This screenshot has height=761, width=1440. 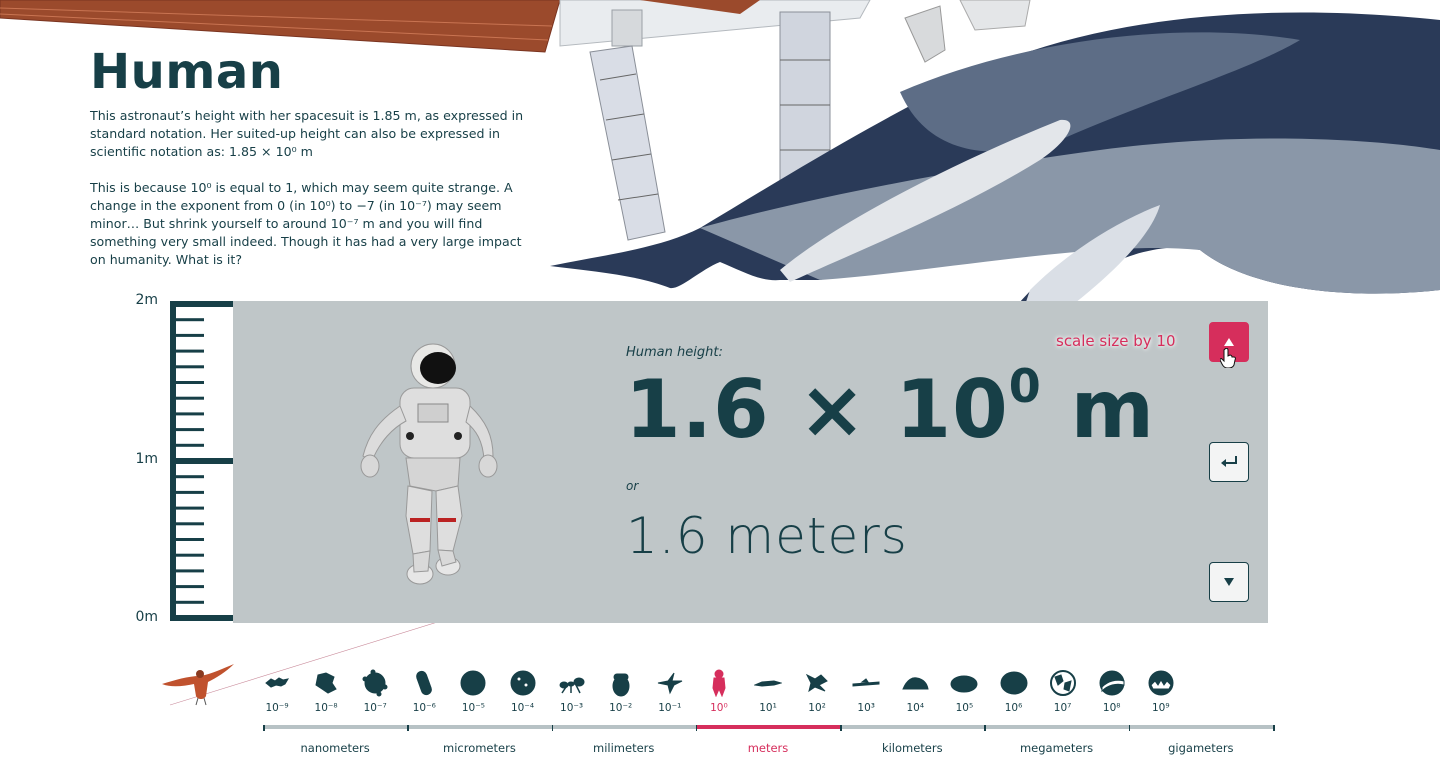 I want to click on whale-icon, so click(x=768, y=683).